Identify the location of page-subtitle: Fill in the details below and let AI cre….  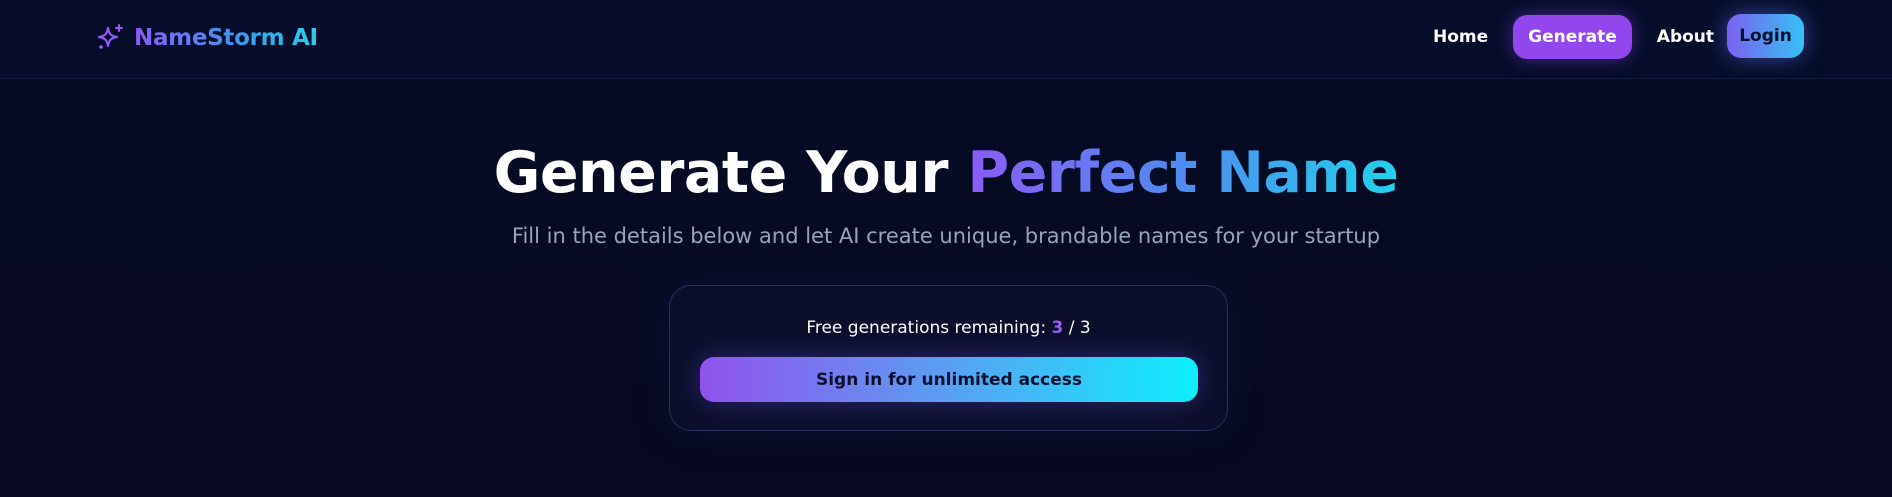
(946, 236).